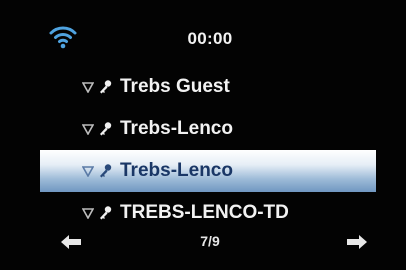 The height and width of the screenshot is (270, 406). What do you see at coordinates (63, 37) in the screenshot?
I see `wifi-icon` at bounding box center [63, 37].